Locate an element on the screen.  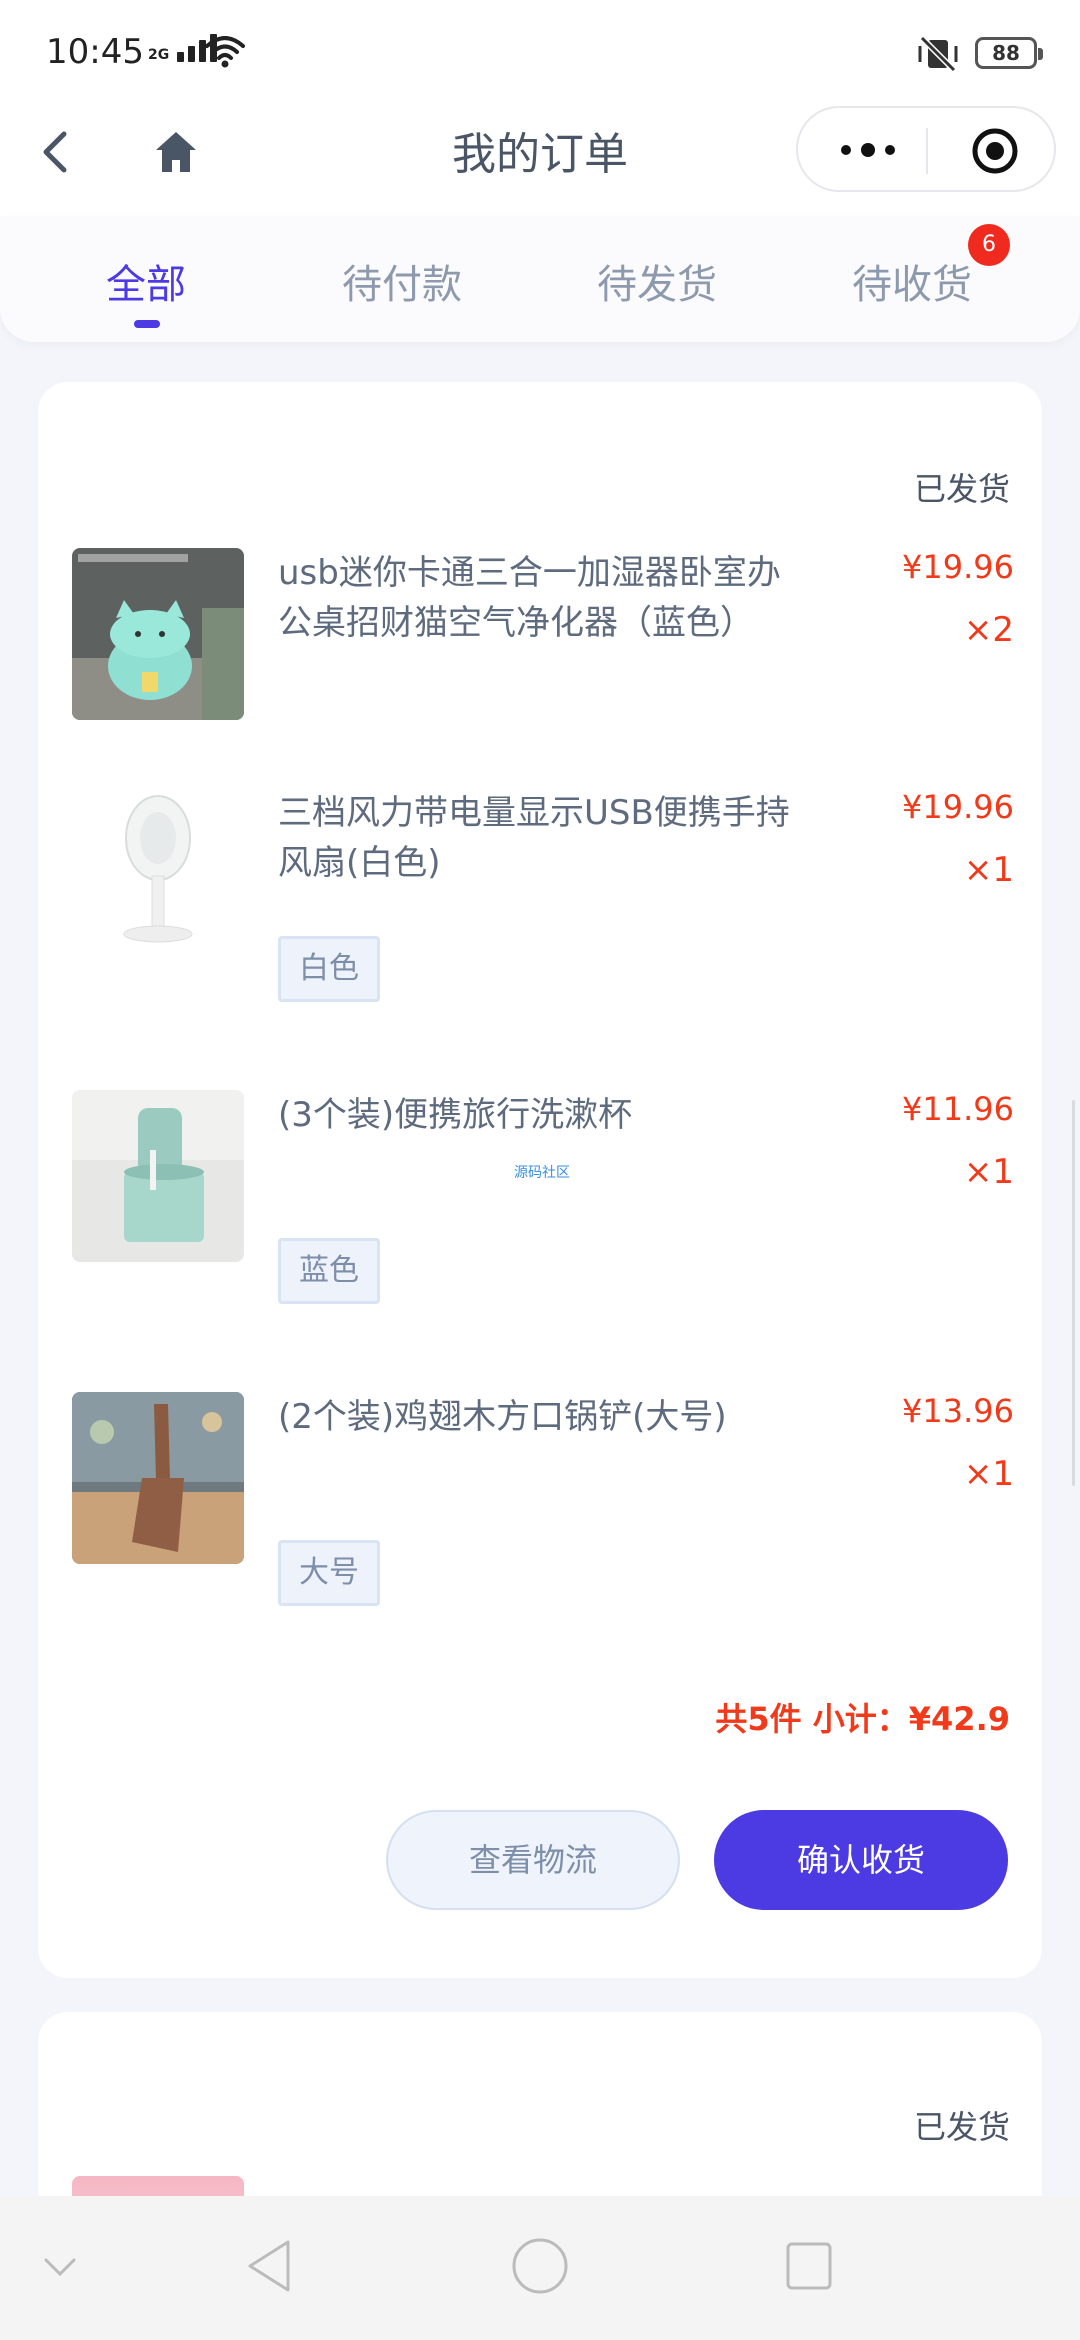
order-item: 三档风力带电量显示USB便携手持风扇(白色) ¥19.96 ×1 白色 is located at coordinates (547, 895).